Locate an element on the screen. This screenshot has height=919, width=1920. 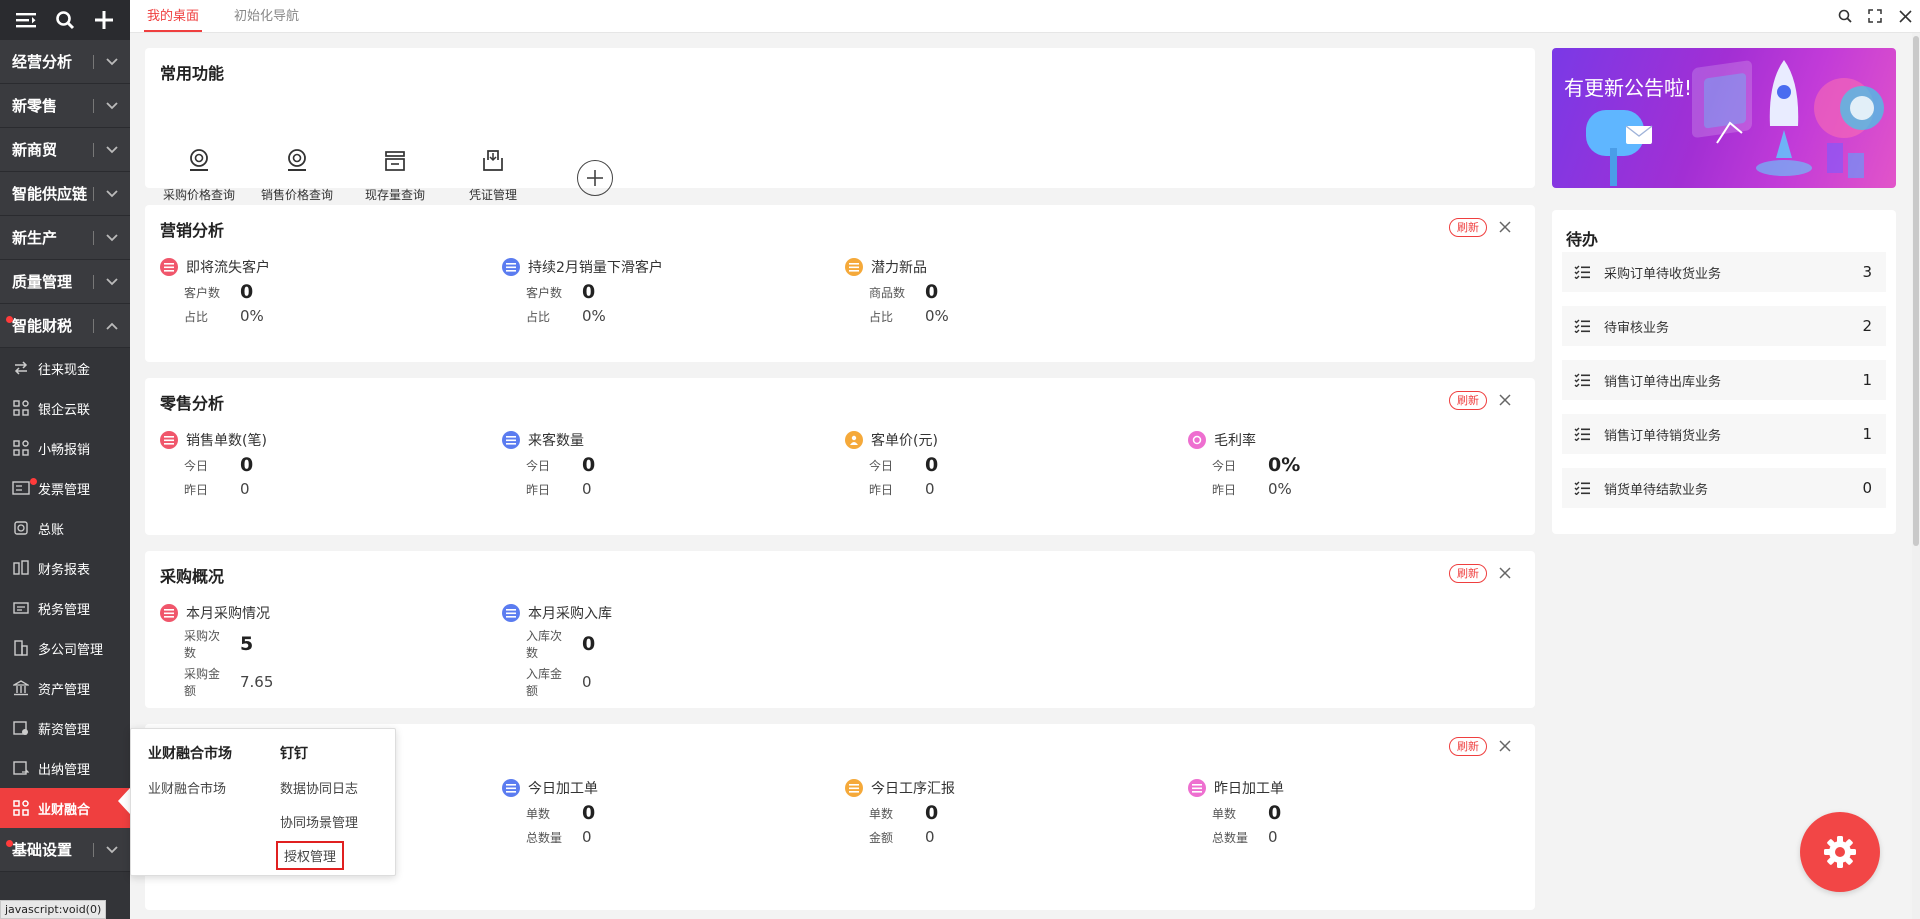
func-inventory: 现存量查询 is located at coordinates (395, 175).